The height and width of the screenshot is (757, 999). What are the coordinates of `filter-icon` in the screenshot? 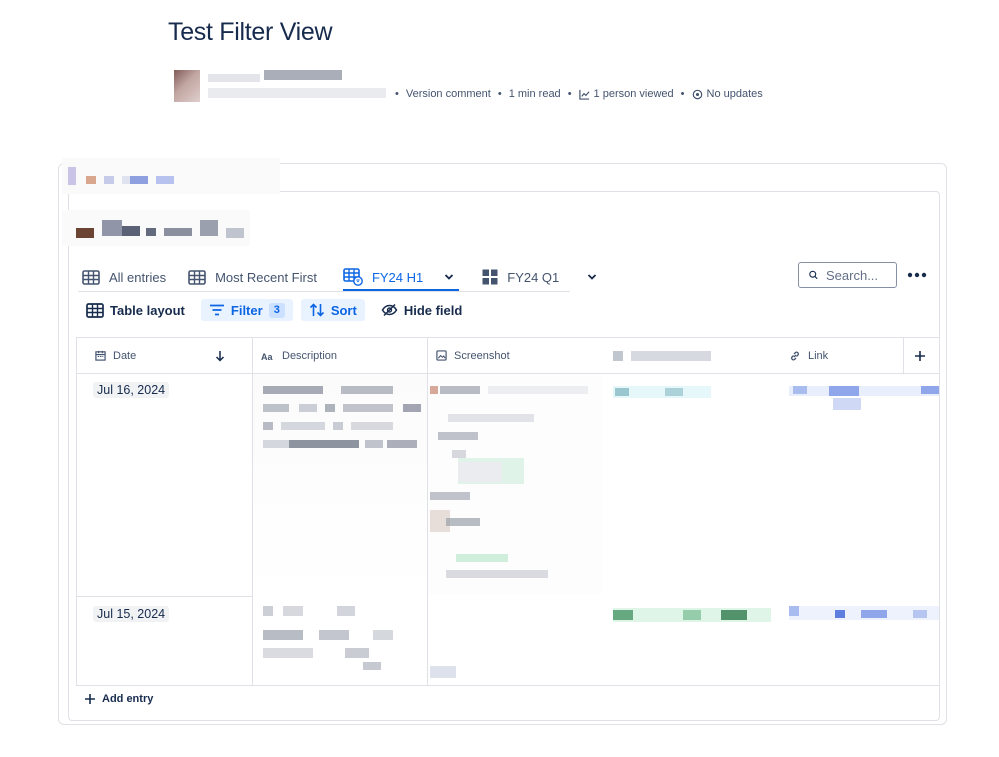 It's located at (216, 310).